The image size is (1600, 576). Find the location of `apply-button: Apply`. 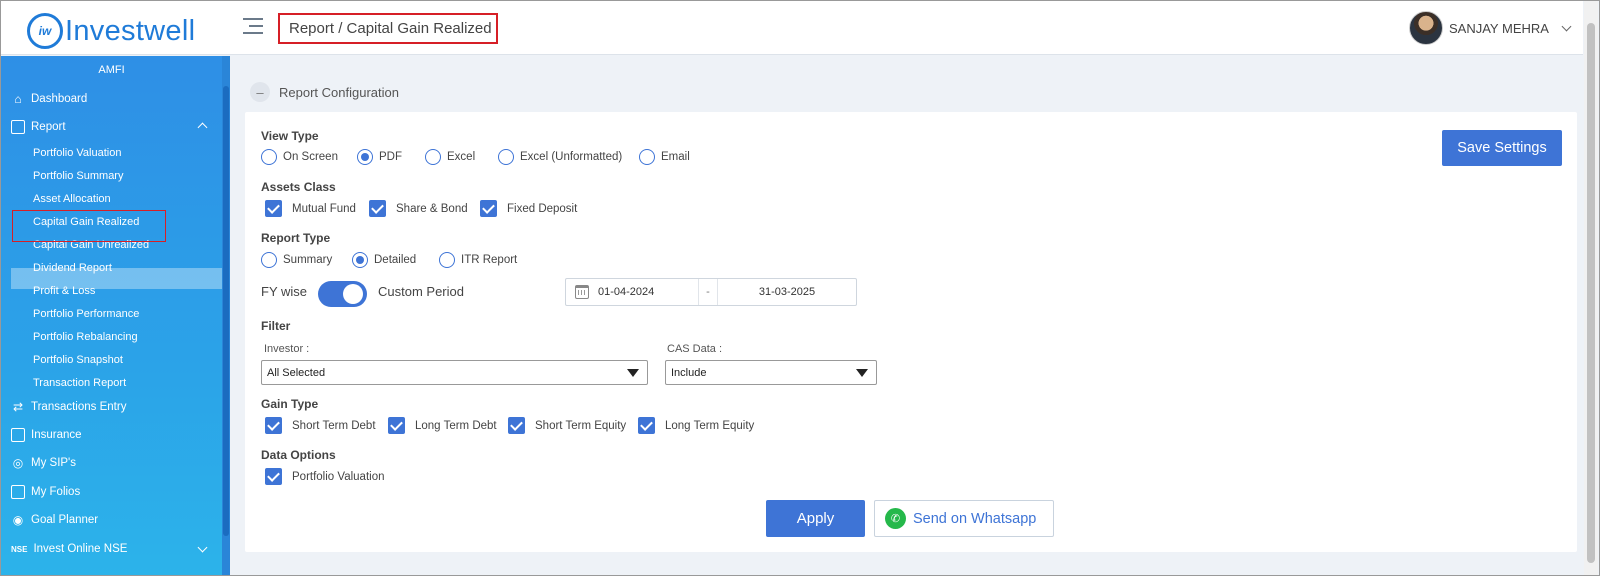

apply-button: Apply is located at coordinates (815, 518).